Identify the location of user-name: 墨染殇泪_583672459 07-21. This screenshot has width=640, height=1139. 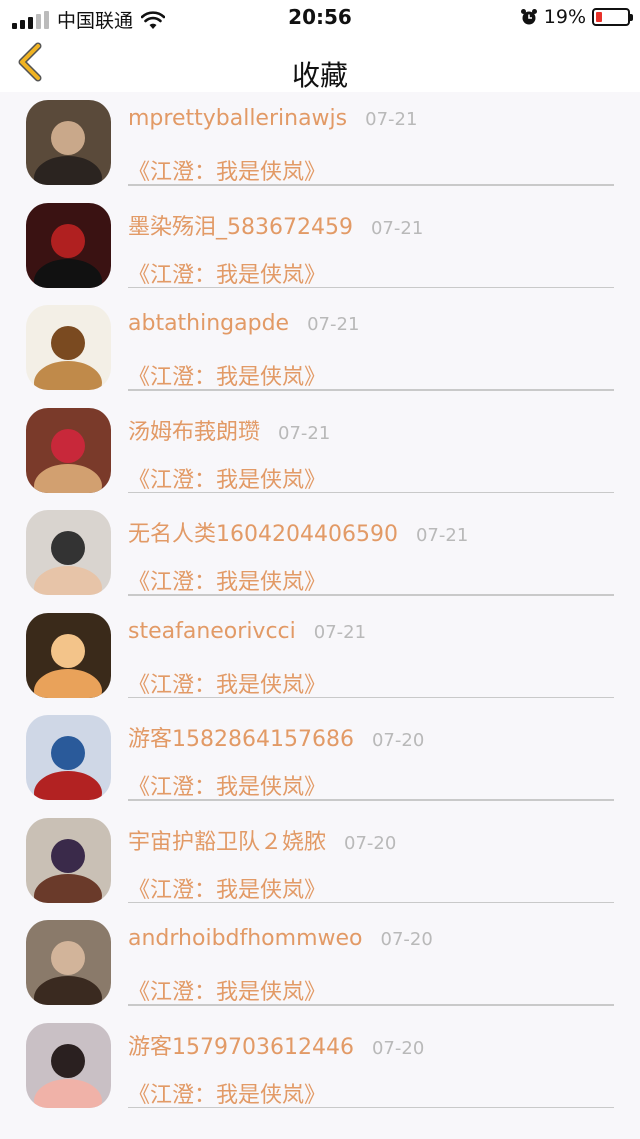
(275, 225).